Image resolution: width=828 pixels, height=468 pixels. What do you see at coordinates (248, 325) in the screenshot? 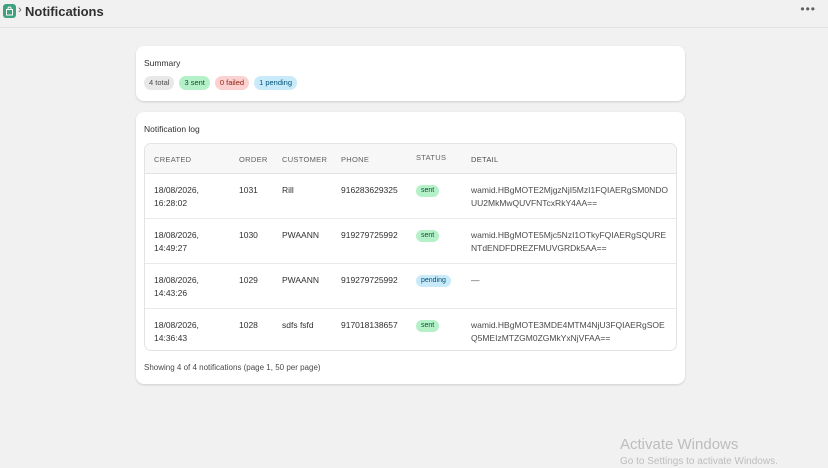
I see `order-cell: 1028` at bounding box center [248, 325].